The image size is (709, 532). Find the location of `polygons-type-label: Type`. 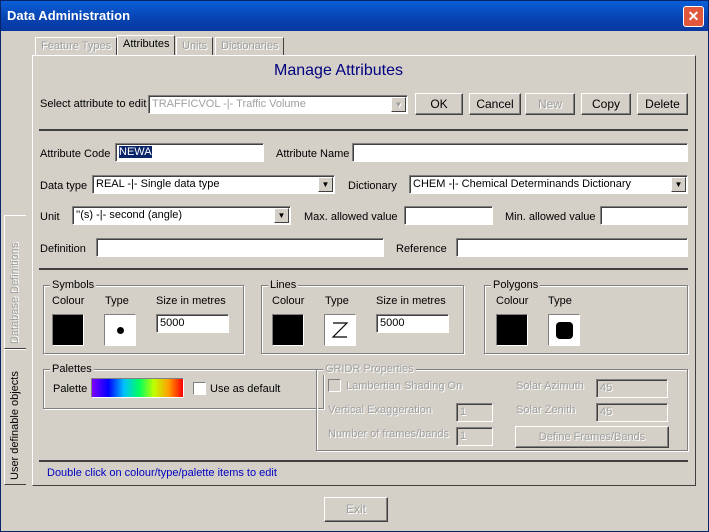

polygons-type-label: Type is located at coordinates (560, 301).